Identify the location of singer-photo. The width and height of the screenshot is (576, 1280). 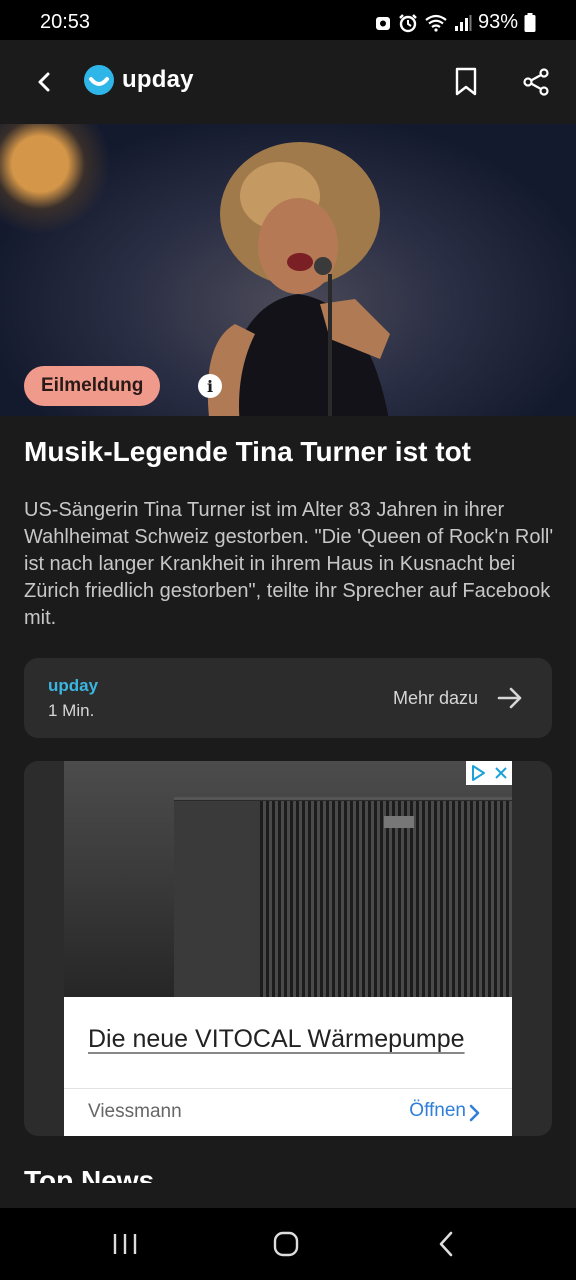
(298, 279).